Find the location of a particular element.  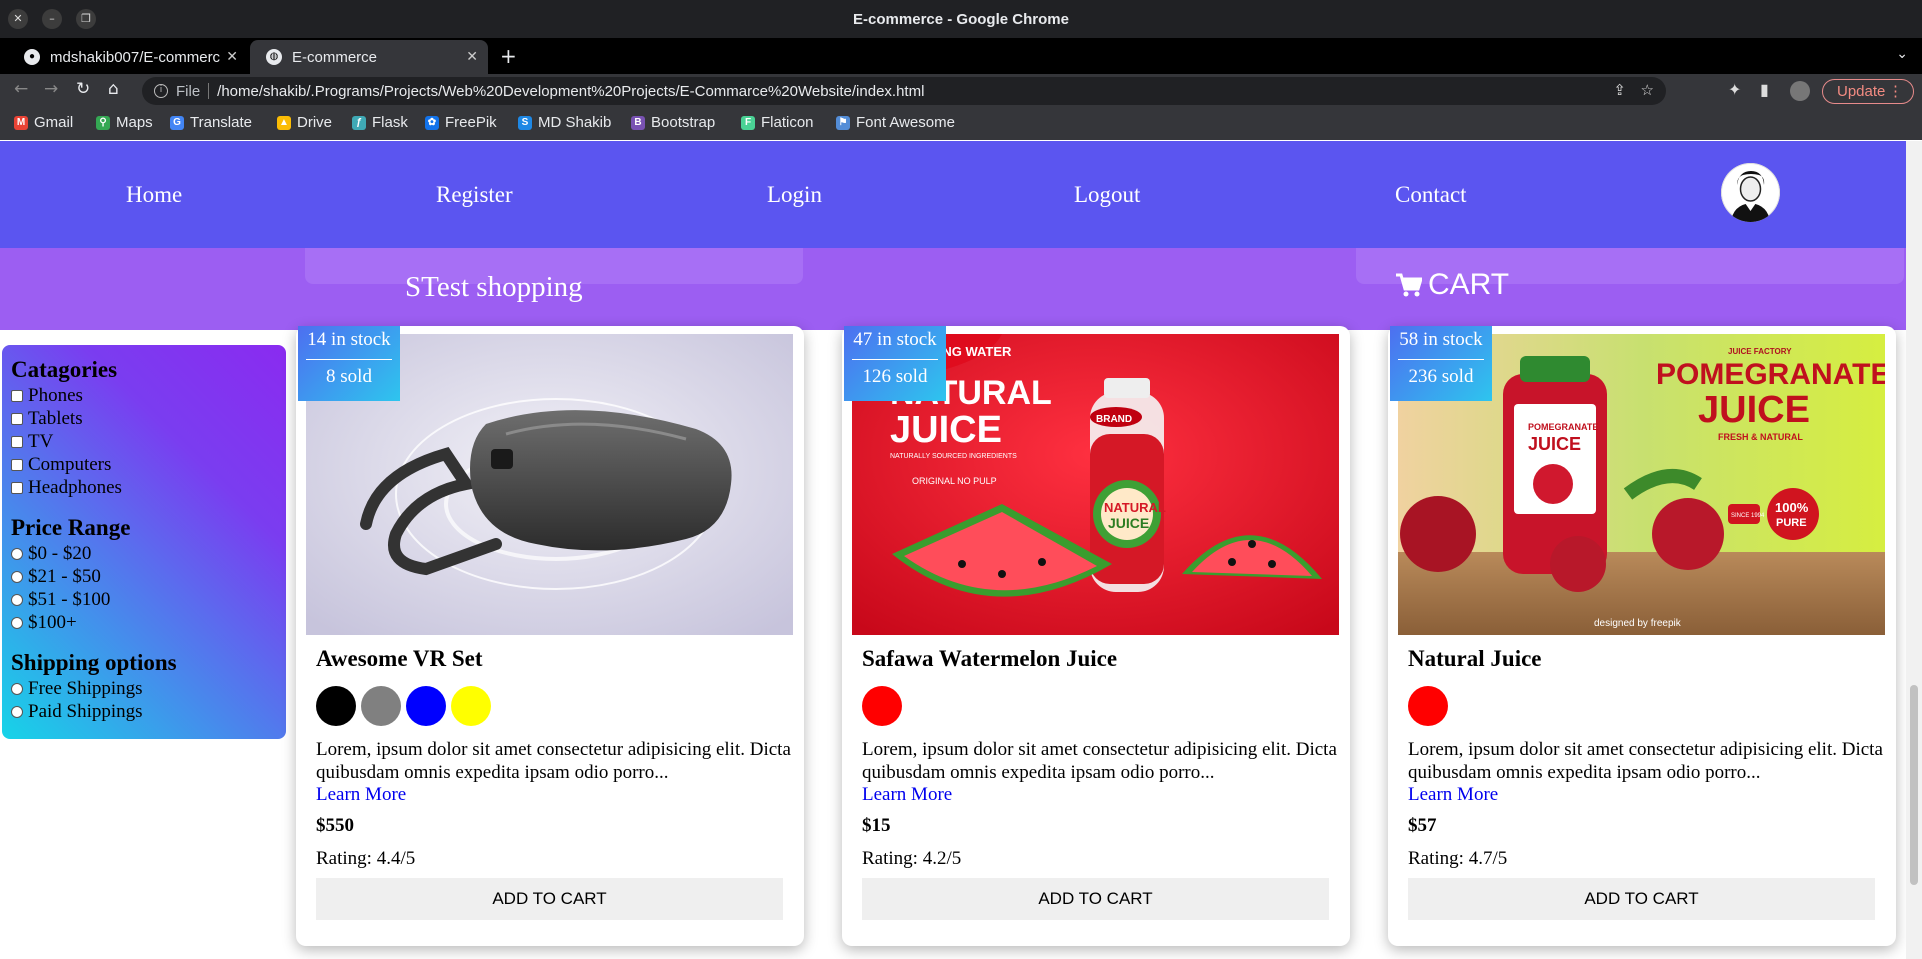

shipping-heading: Shipping options is located at coordinates (94, 662).